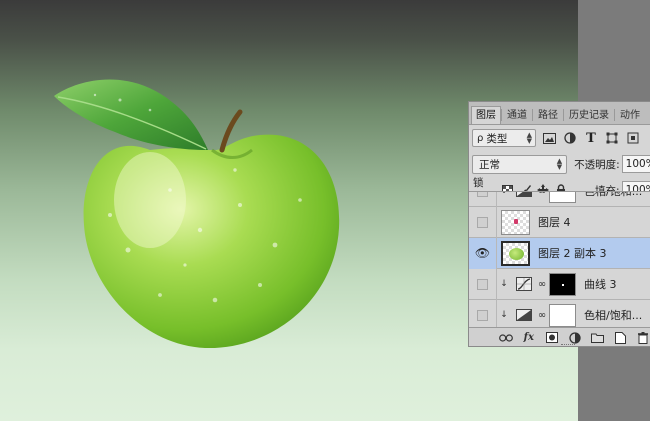 This screenshot has height=421, width=650. What do you see at coordinates (554, 222) in the screenshot?
I see `layer-name: 图层 4` at bounding box center [554, 222].